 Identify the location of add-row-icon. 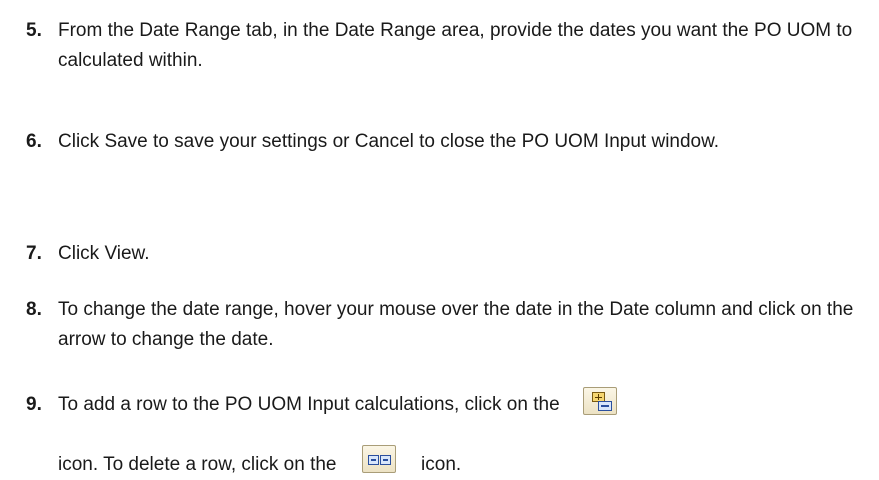
(599, 400).